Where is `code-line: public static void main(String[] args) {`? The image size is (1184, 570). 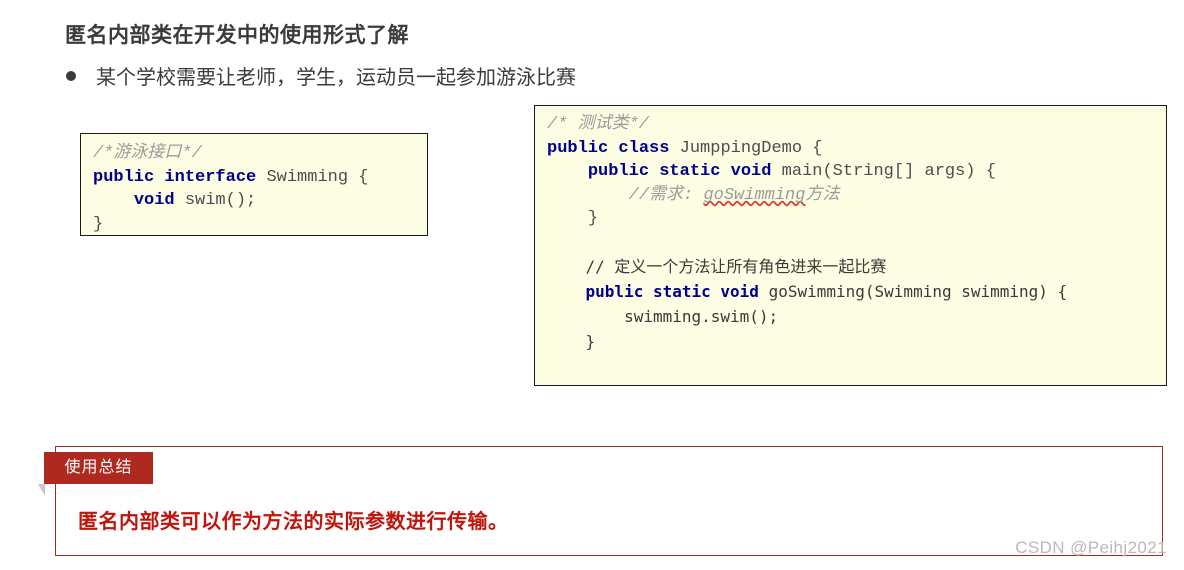 code-line: public static void main(String[] args) { is located at coordinates (851, 172).